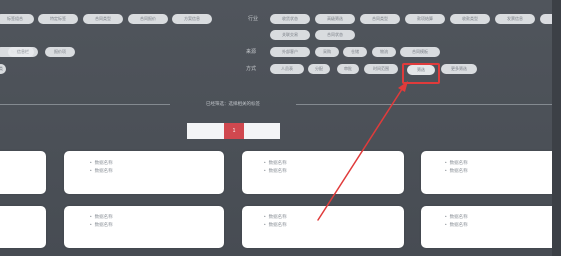  I want to click on arrow-line, so click(361, 153).